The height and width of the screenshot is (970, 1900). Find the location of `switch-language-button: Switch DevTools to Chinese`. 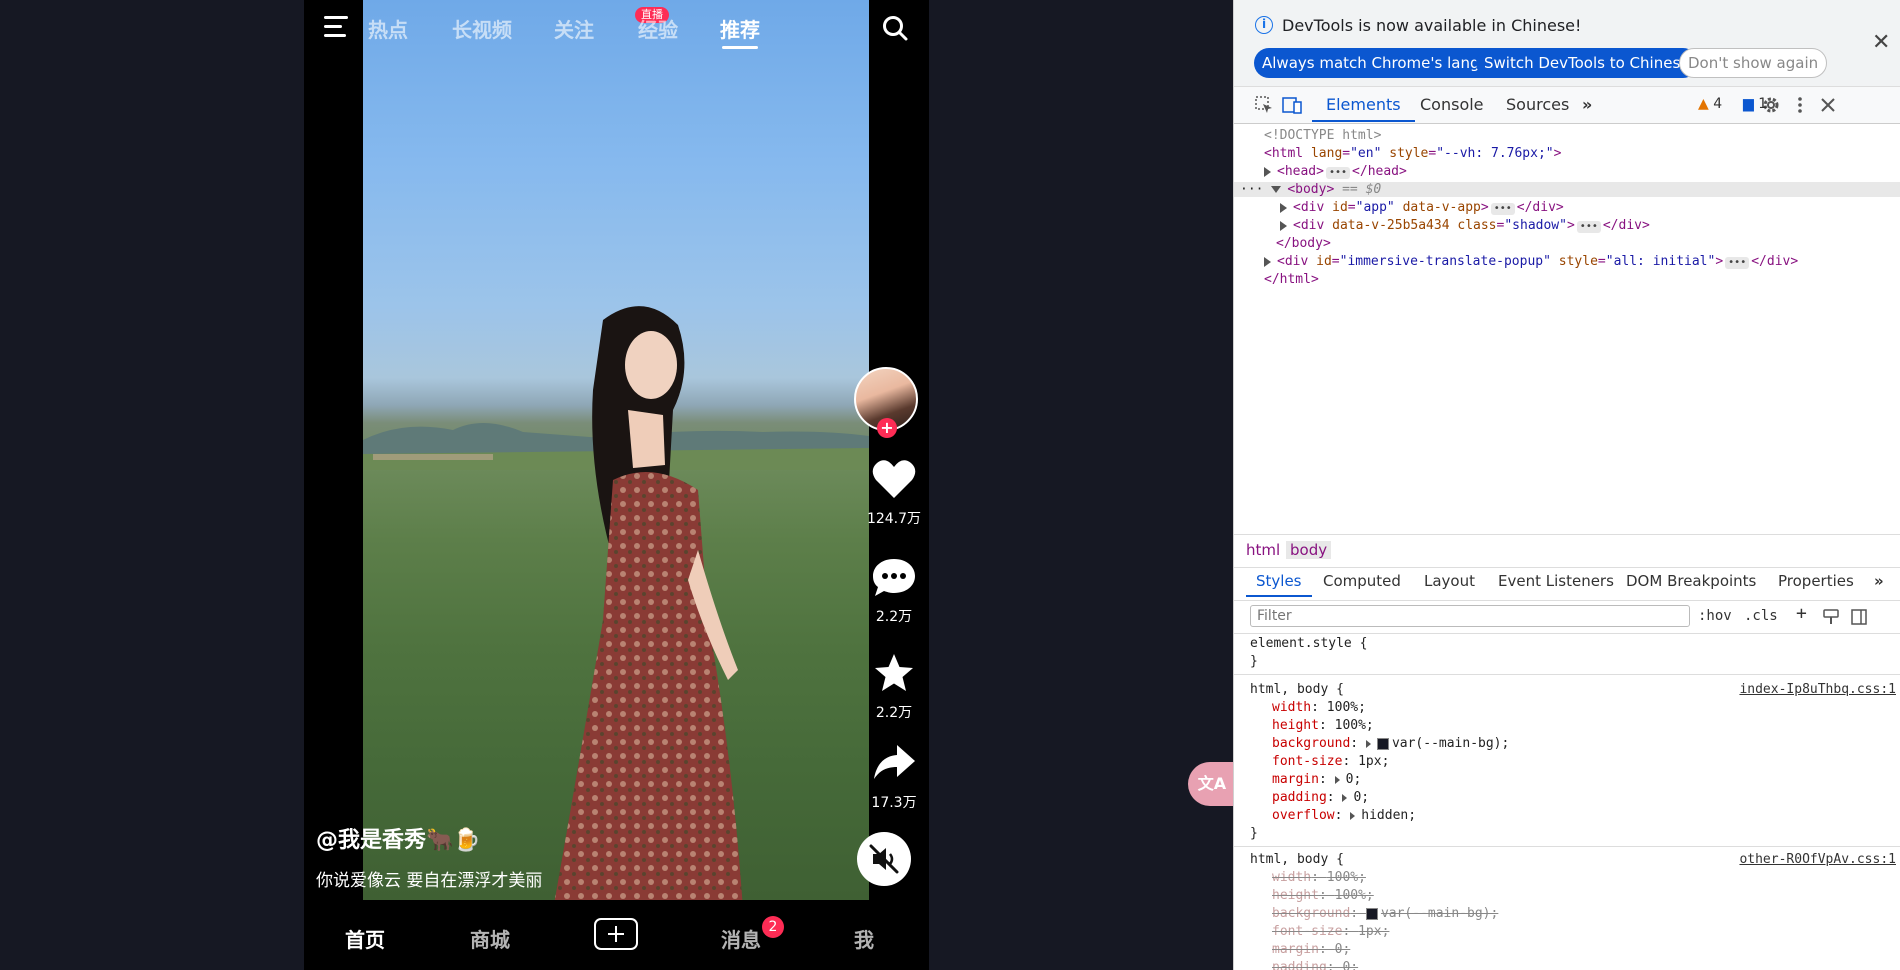

switch-language-button: Switch DevTools to Chinese is located at coordinates (1587, 63).